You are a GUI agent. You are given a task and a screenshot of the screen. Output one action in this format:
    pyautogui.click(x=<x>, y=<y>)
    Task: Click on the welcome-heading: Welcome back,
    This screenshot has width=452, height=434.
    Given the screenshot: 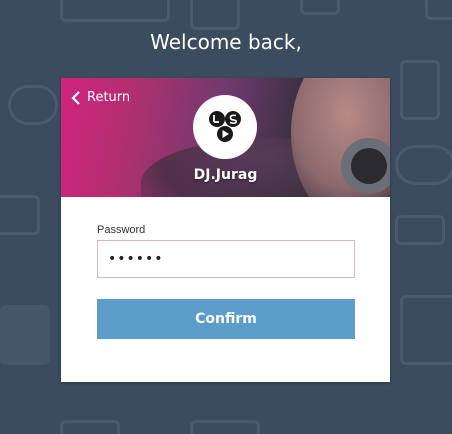 What is the action you would take?
    pyautogui.click(x=226, y=42)
    